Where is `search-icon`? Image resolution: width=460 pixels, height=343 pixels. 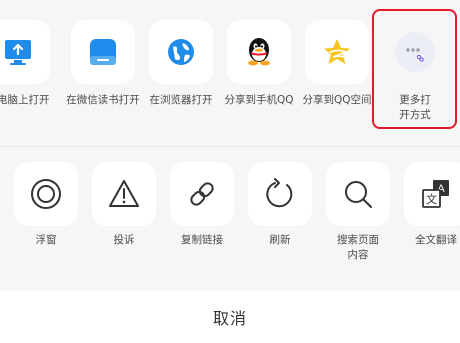
search-icon is located at coordinates (358, 194).